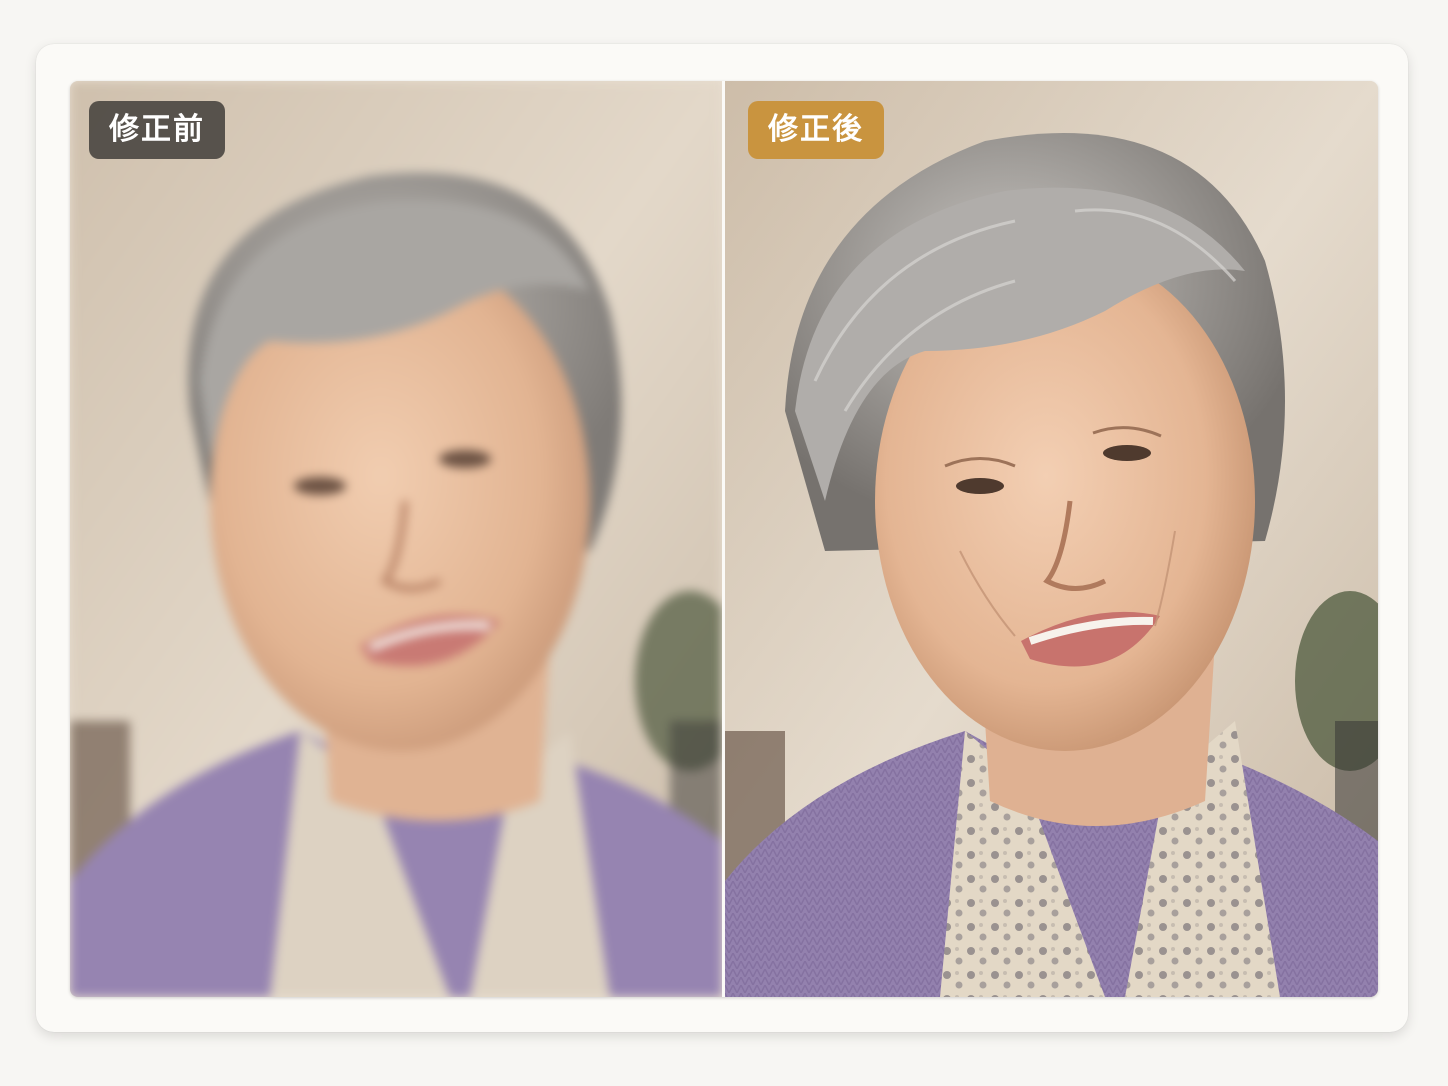 This screenshot has width=1448, height=1086. I want to click on after-label: 修正後, so click(816, 130).